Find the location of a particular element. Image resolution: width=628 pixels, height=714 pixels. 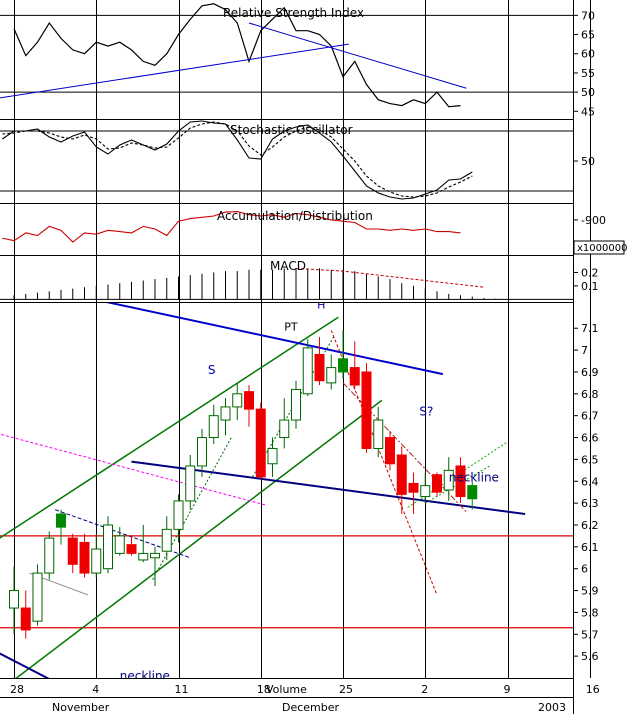

annotation-label: S? is located at coordinates (426, 412).